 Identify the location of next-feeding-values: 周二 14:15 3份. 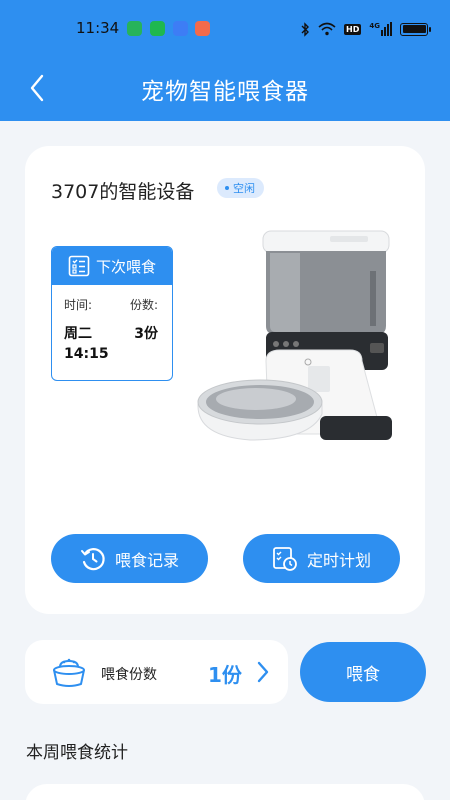
(111, 344).